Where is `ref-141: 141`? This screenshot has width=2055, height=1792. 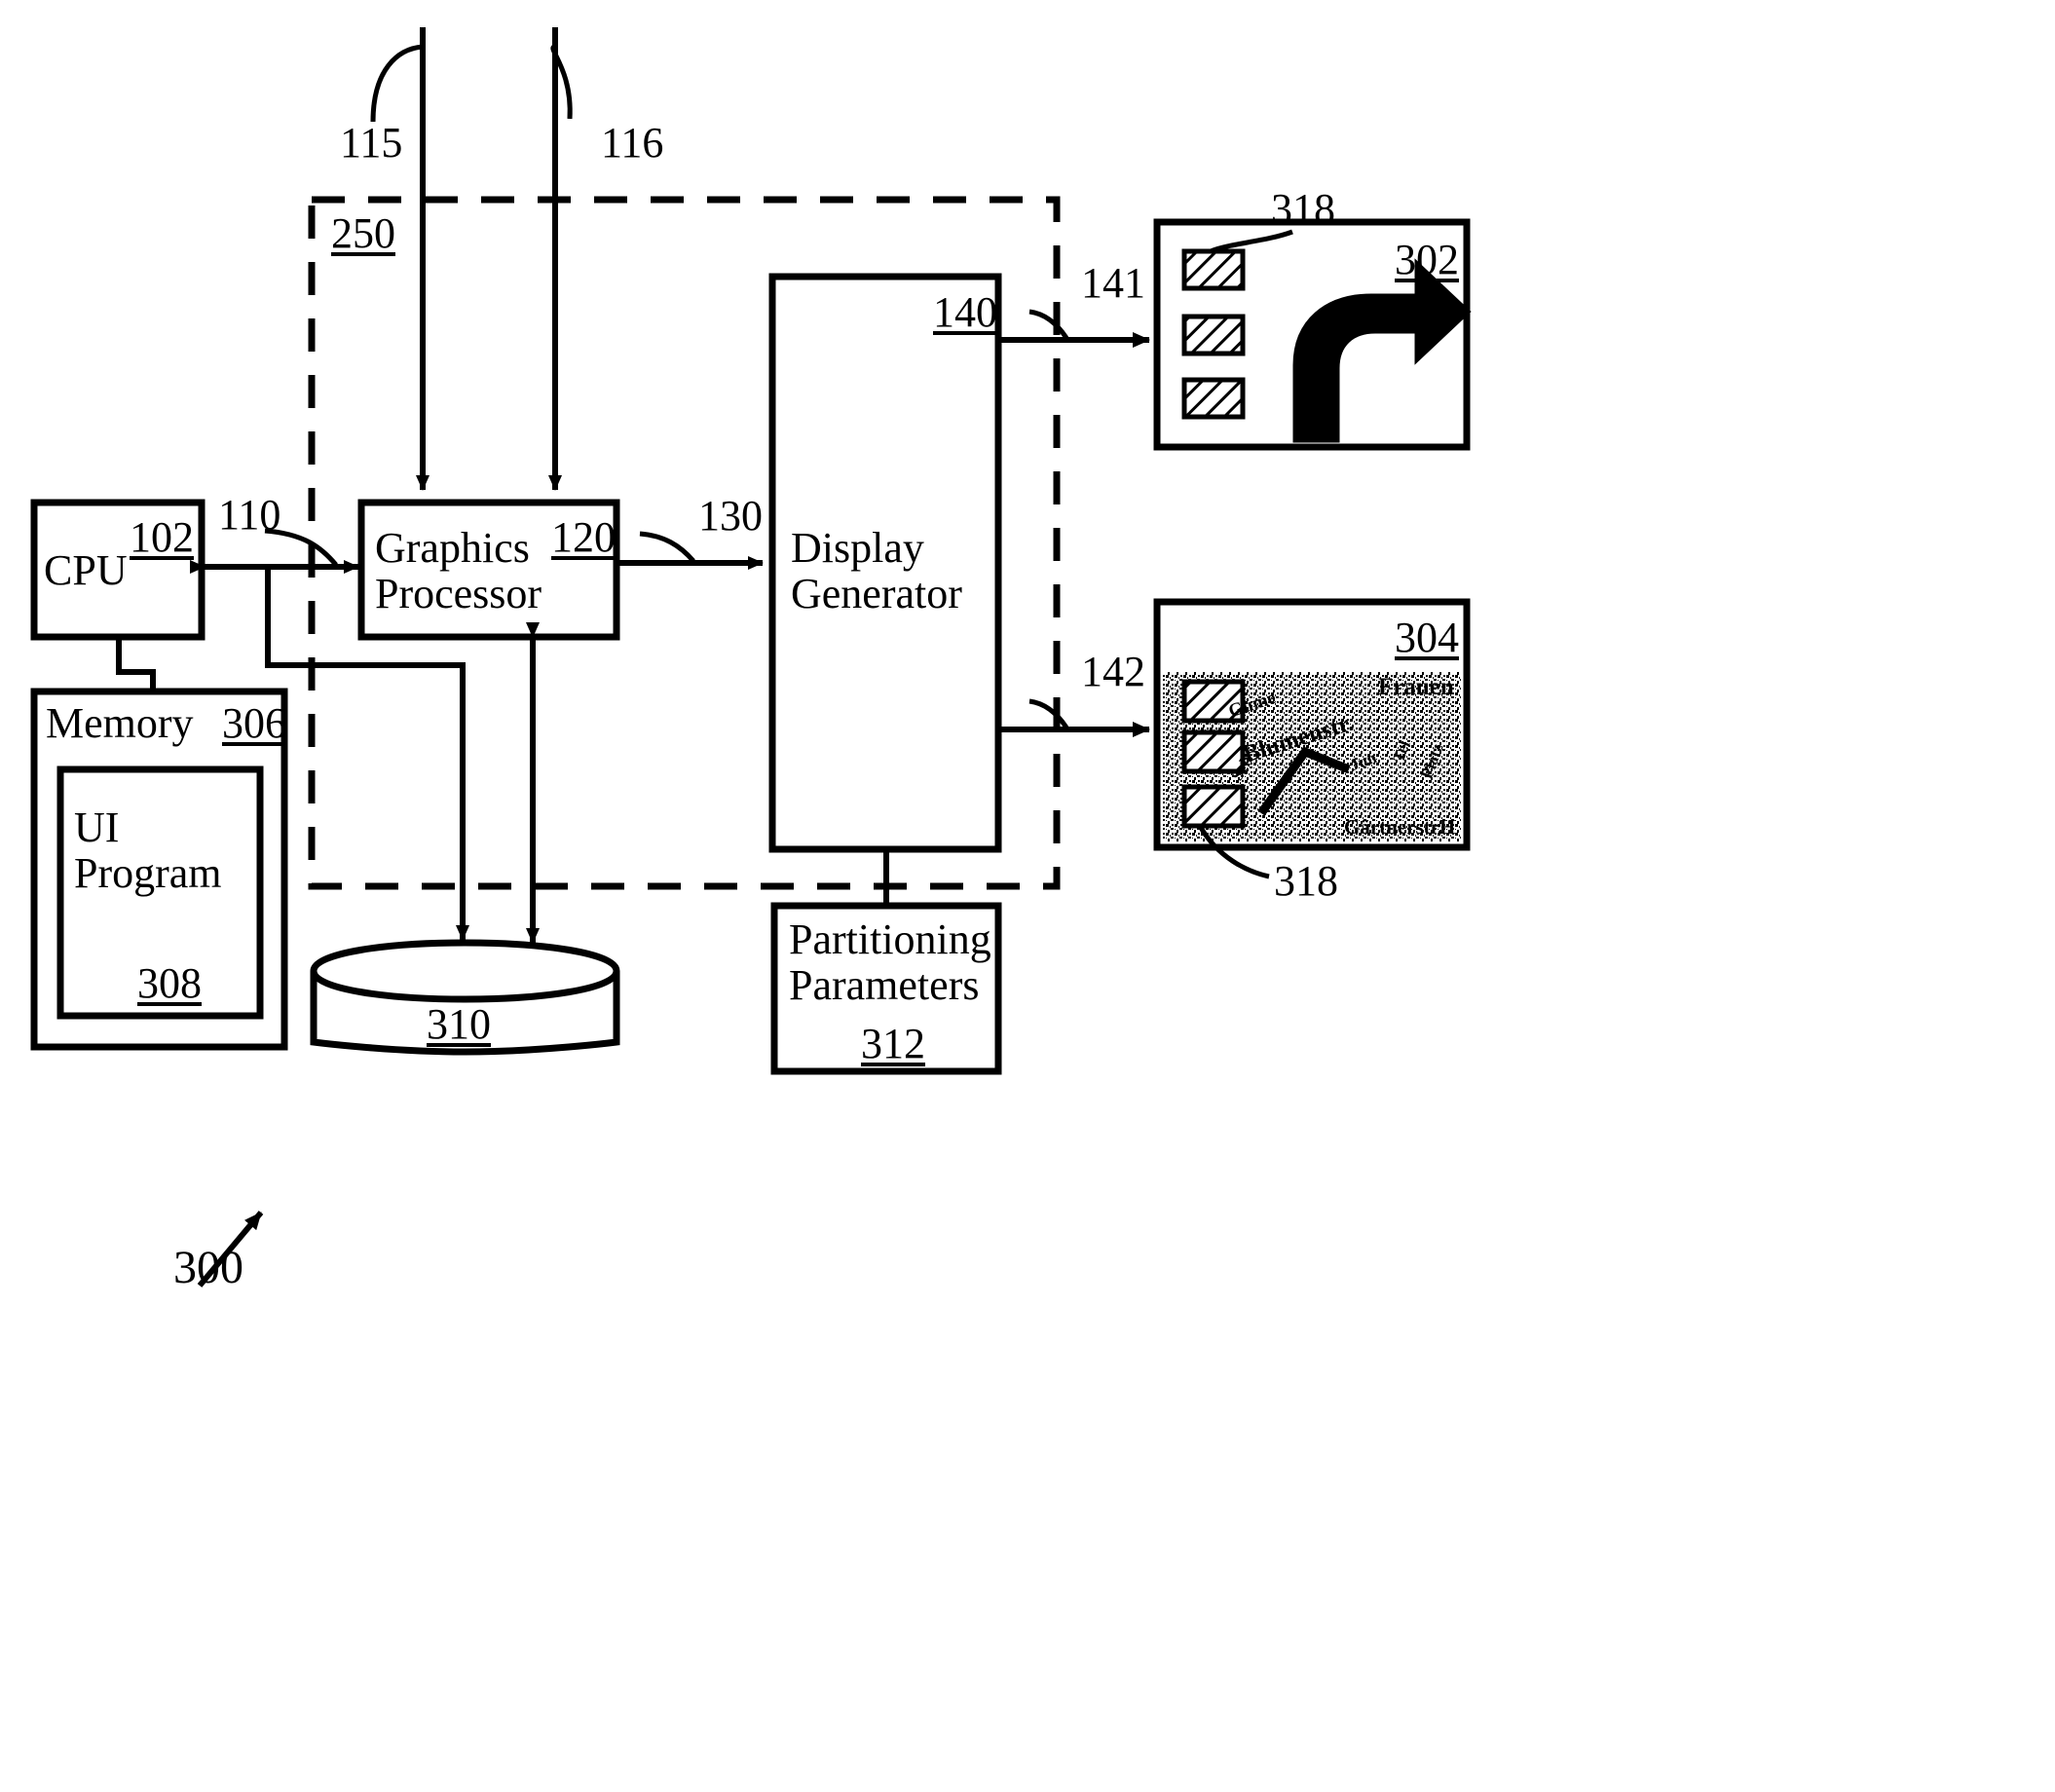 ref-141: 141 is located at coordinates (1113, 283).